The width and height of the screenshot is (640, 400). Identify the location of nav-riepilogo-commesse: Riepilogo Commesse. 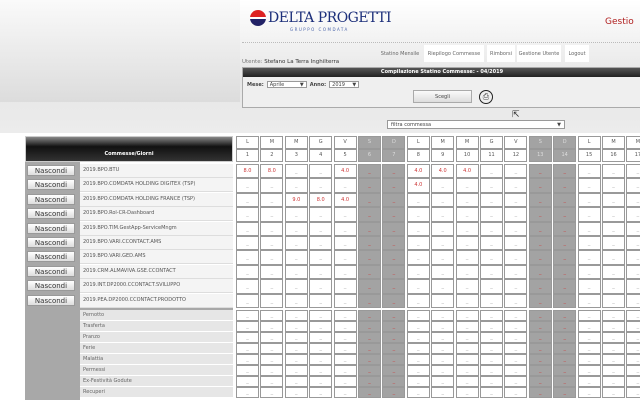
(454, 53).